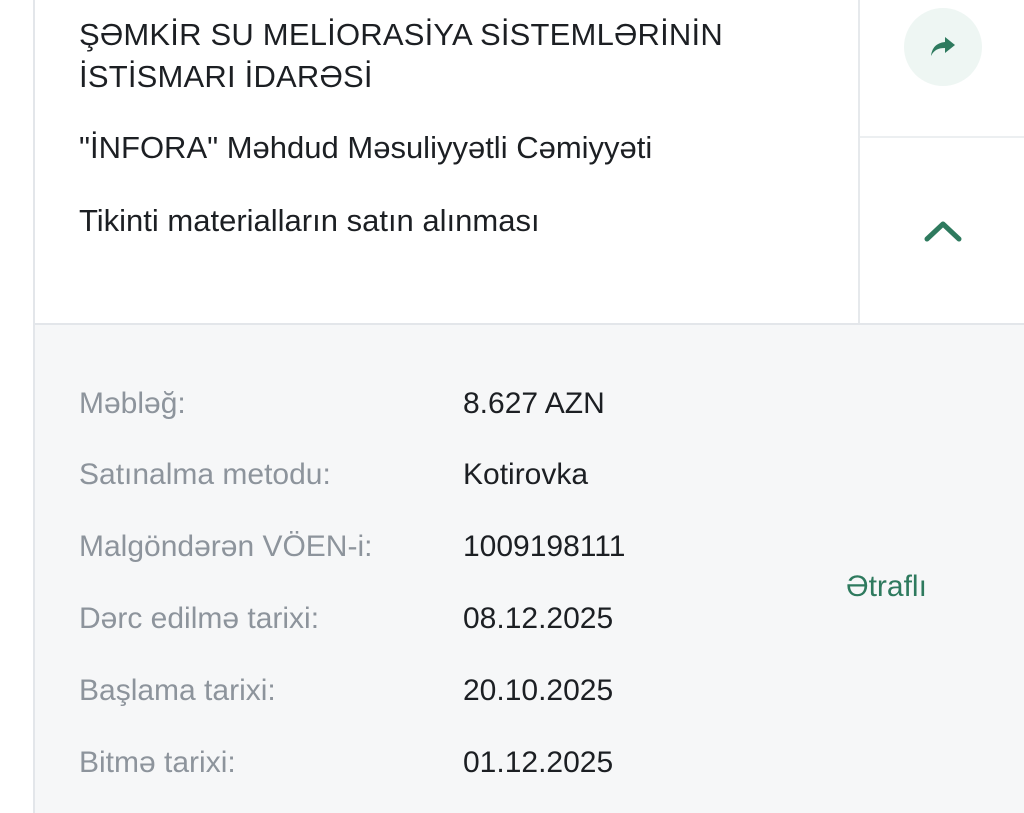 The height and width of the screenshot is (813, 1024). I want to click on share-button, so click(943, 47).